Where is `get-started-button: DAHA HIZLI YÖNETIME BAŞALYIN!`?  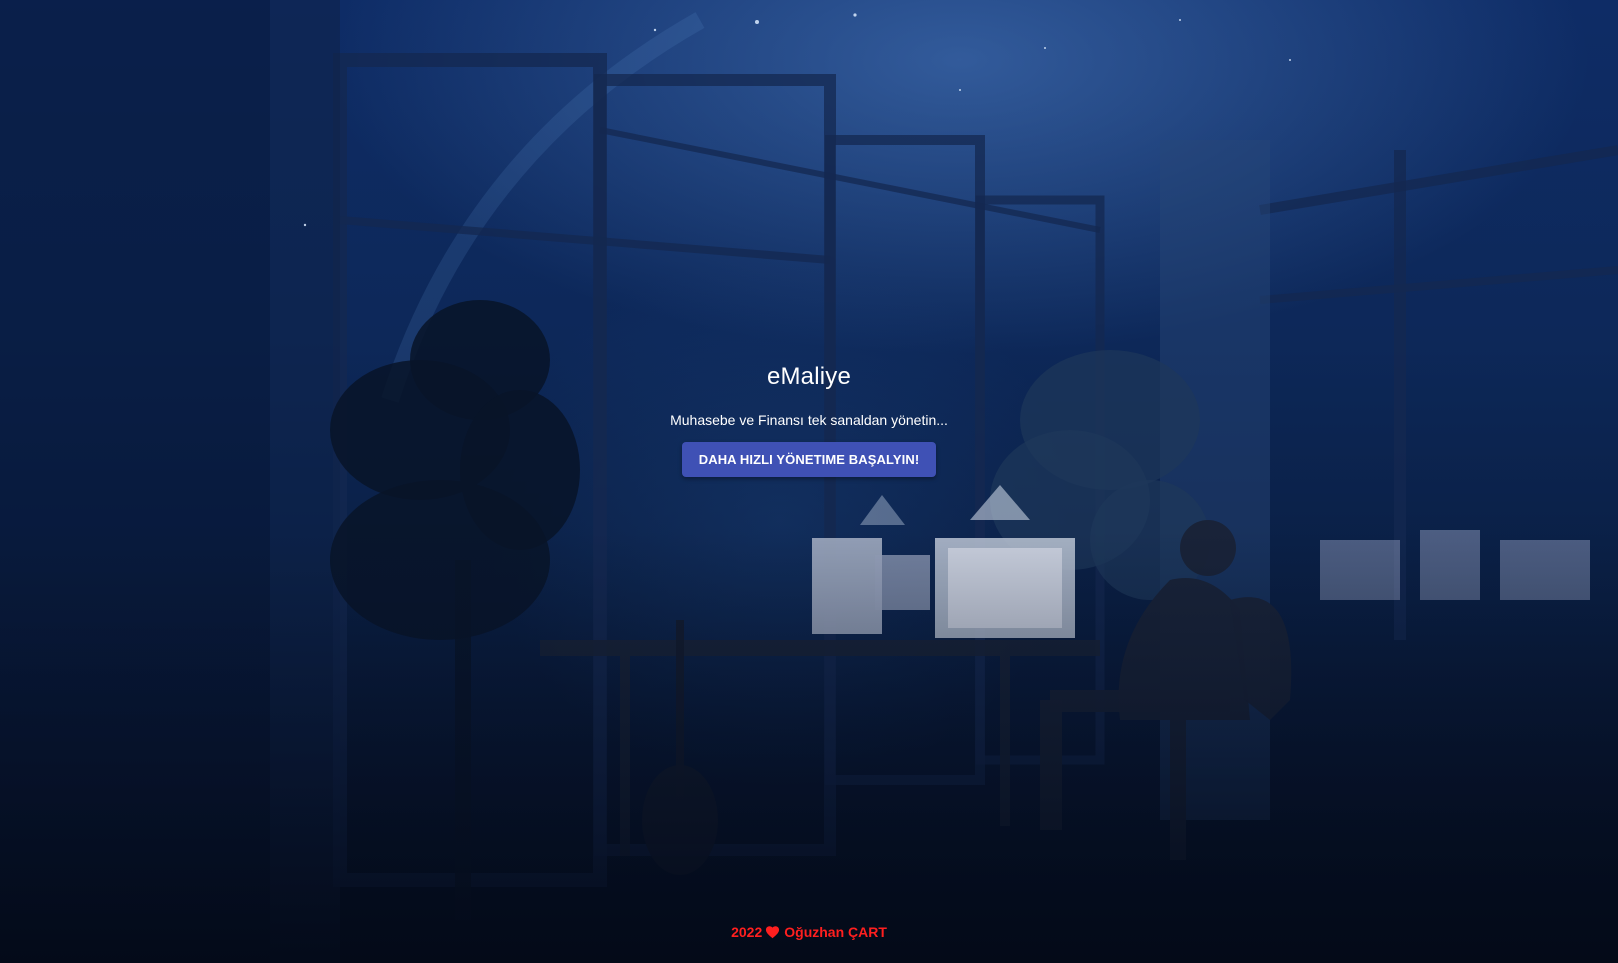 get-started-button: DAHA HIZLI YÖNETIME BAŞALYIN! is located at coordinates (809, 459).